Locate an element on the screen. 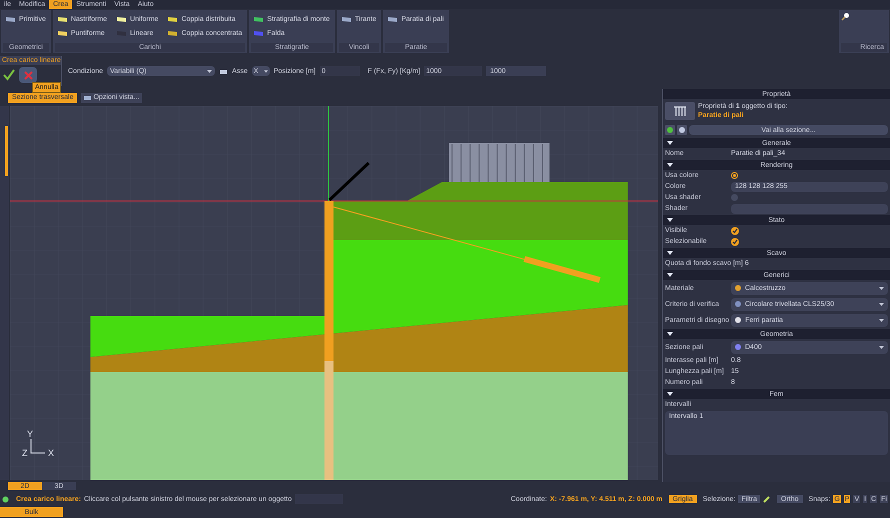 Image resolution: width=890 pixels, height=518 pixels. status-icon is located at coordinates (5, 499).